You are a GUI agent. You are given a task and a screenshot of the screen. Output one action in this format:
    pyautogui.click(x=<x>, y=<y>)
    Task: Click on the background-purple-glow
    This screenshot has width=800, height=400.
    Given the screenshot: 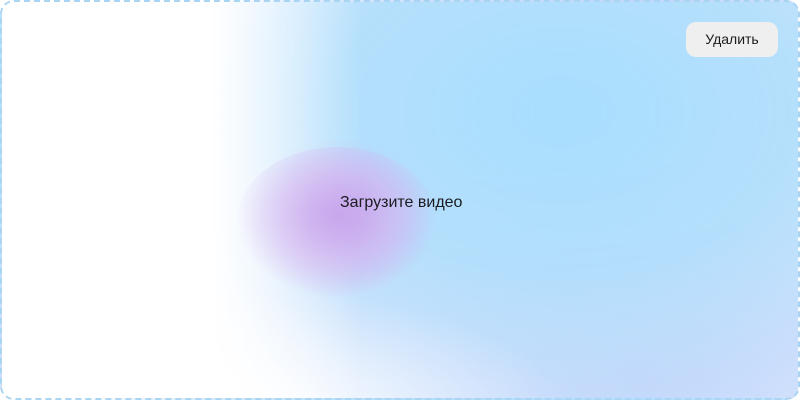 What is the action you would take?
    pyautogui.click(x=337, y=222)
    